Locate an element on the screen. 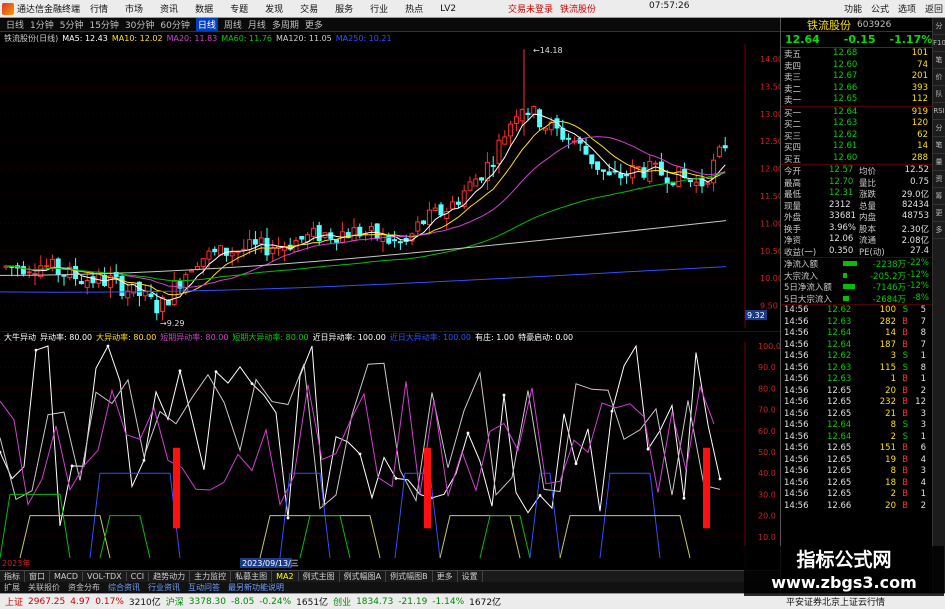  tick-time: 14:56 is located at coordinates (796, 494).